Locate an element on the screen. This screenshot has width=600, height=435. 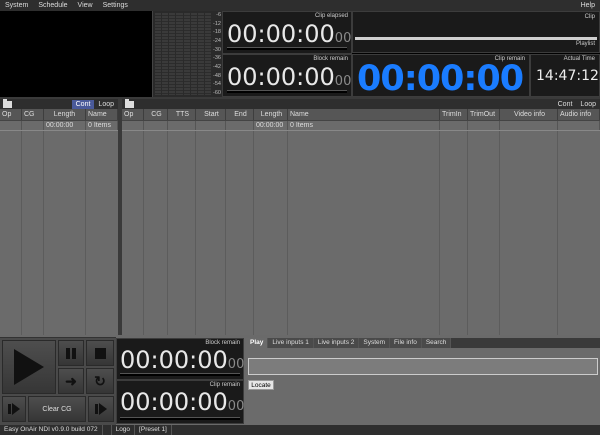
bottom-block-remain-timer: Block remain 00:00:0000 is located at coordinates (180, 359).